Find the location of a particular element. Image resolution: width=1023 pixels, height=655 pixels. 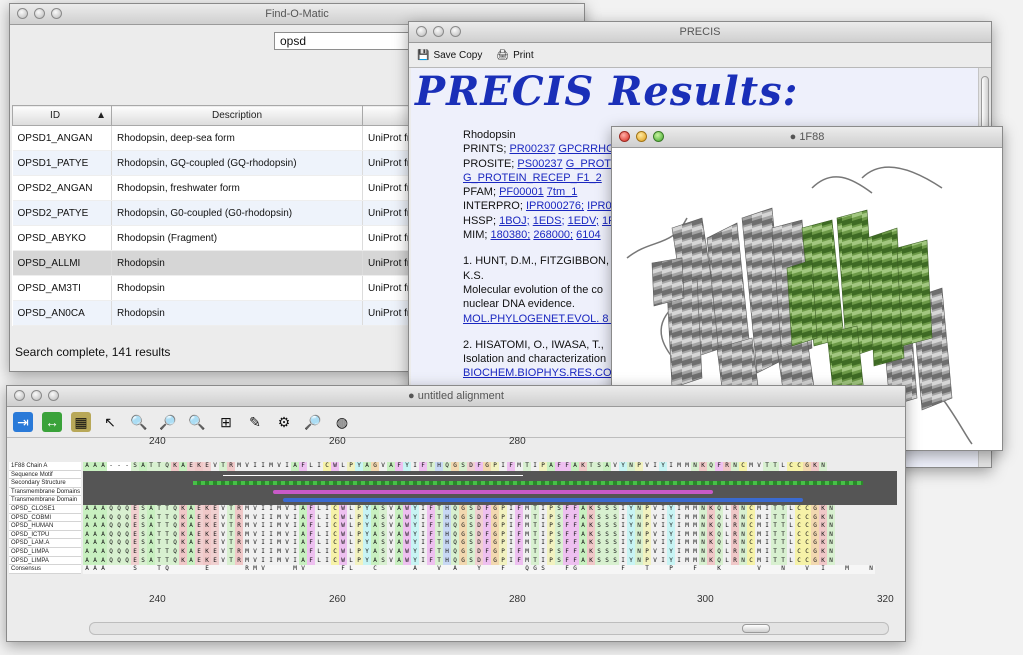

select-block-icon: ▦ is located at coordinates (81, 422).